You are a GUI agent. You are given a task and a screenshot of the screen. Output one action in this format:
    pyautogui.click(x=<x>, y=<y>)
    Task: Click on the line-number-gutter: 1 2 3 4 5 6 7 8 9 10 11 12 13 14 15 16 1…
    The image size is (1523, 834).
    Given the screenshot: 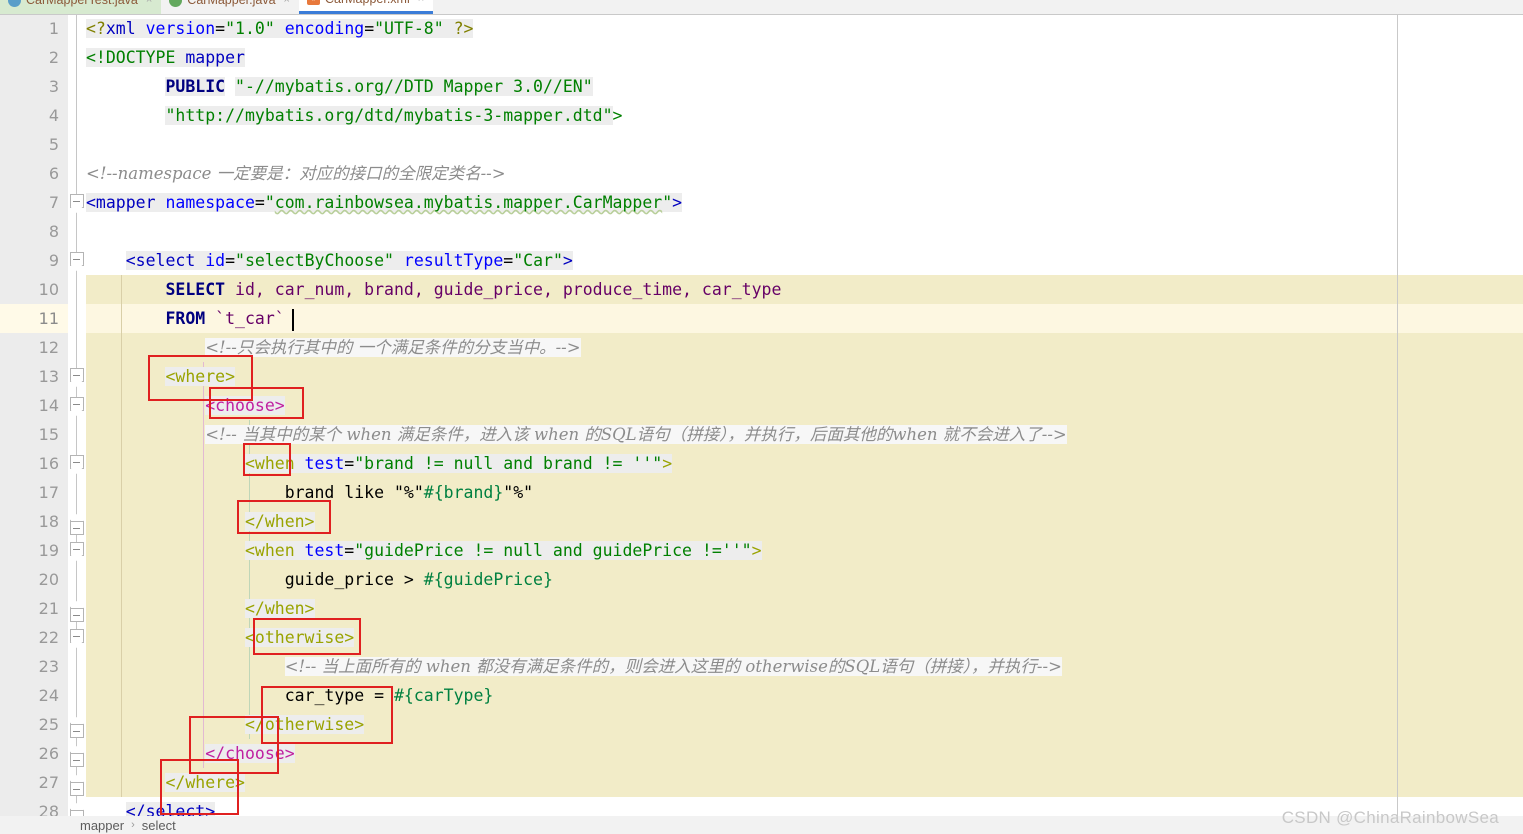 What is the action you would take?
    pyautogui.click(x=34, y=415)
    